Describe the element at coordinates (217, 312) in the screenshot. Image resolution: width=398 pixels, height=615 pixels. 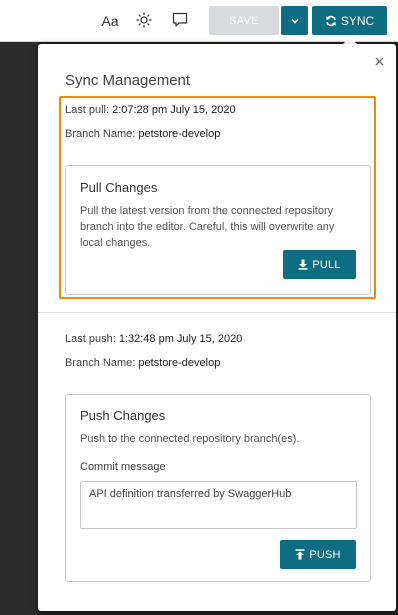
I see `section-divider` at that location.